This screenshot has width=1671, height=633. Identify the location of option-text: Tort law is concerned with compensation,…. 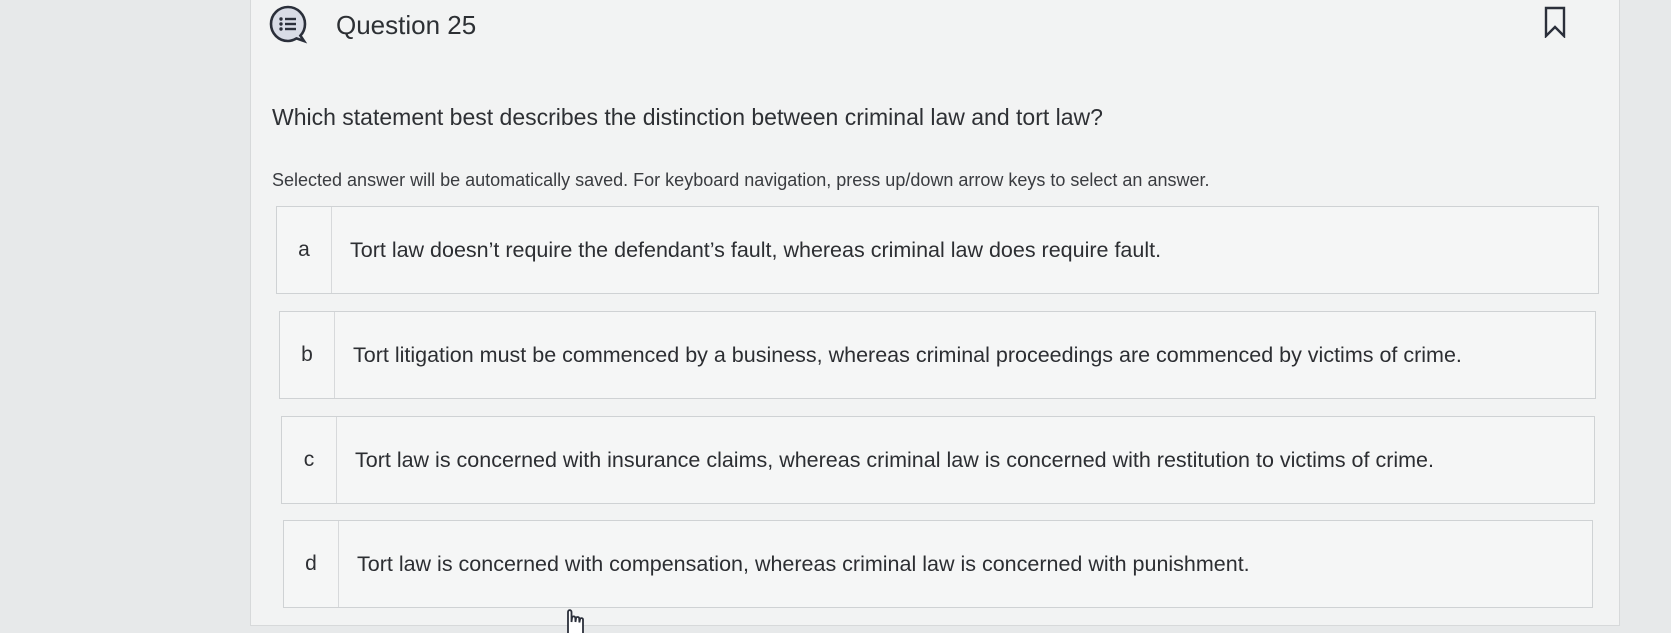
(803, 563).